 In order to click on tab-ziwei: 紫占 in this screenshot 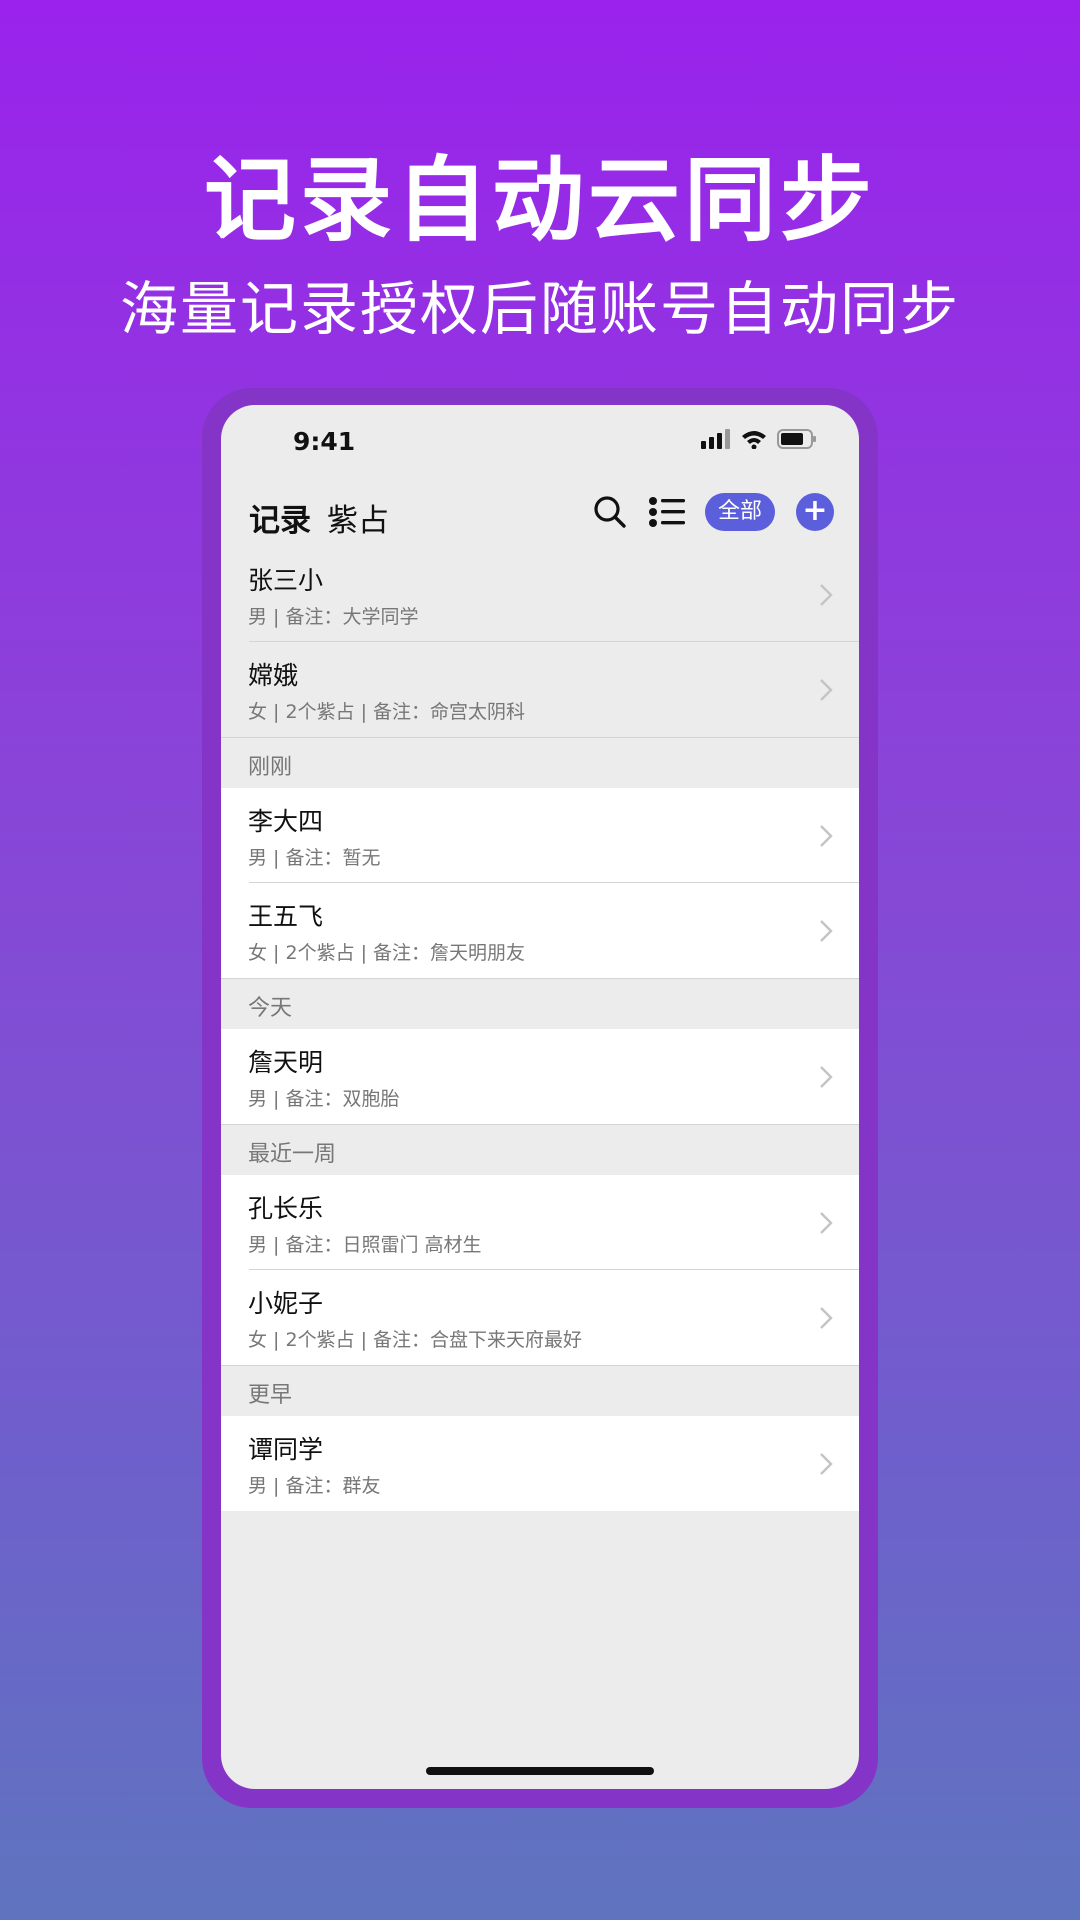, I will do `click(358, 517)`.